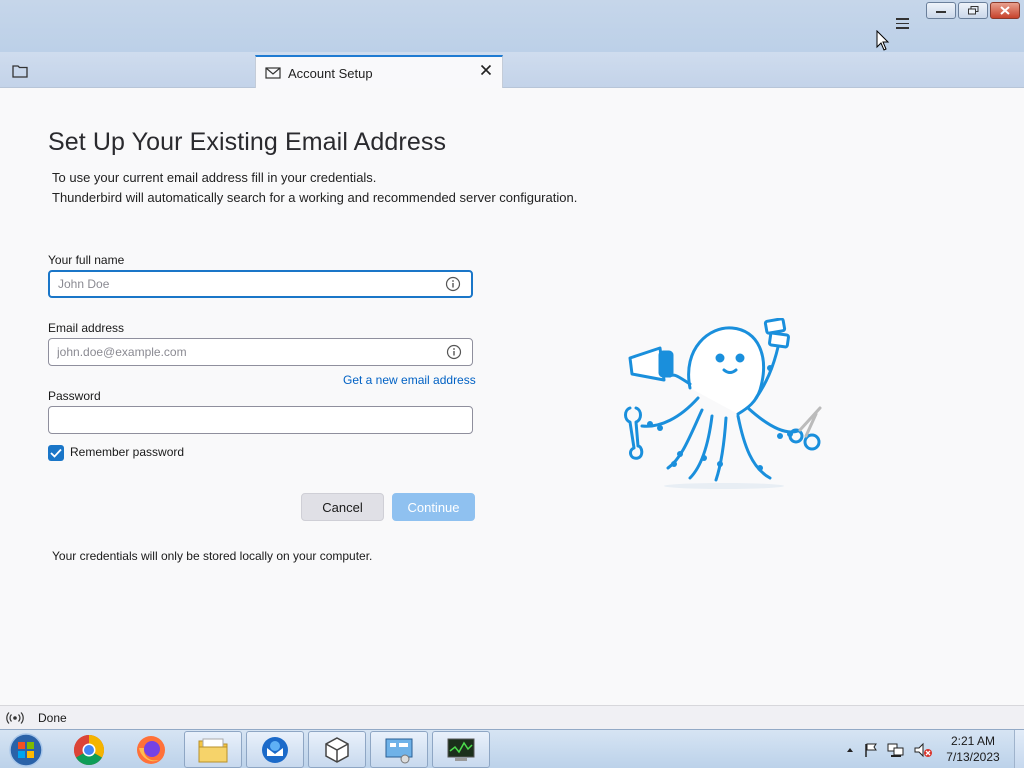 This screenshot has height=768, width=1024. I want to click on virtualbox-taskbar-item, so click(337, 749).